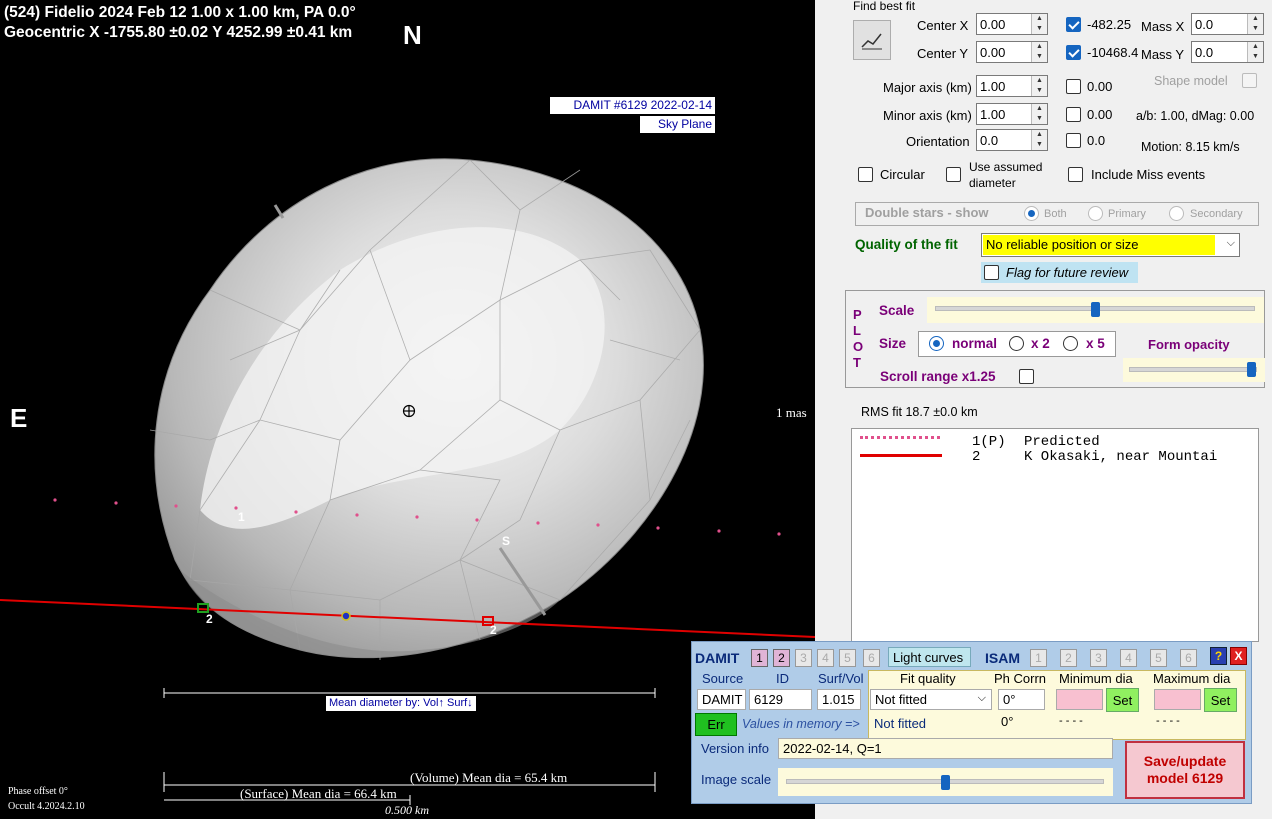  What do you see at coordinates (407, 810) in the screenshot?
I see `scale-km-label: 0.500 km` at bounding box center [407, 810].